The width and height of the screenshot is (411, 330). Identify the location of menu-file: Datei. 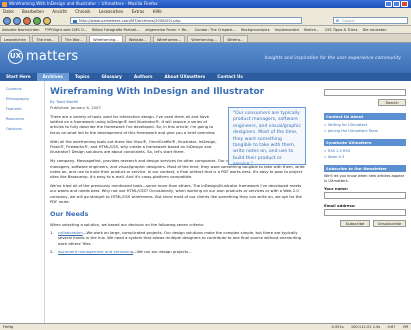
(8, 11).